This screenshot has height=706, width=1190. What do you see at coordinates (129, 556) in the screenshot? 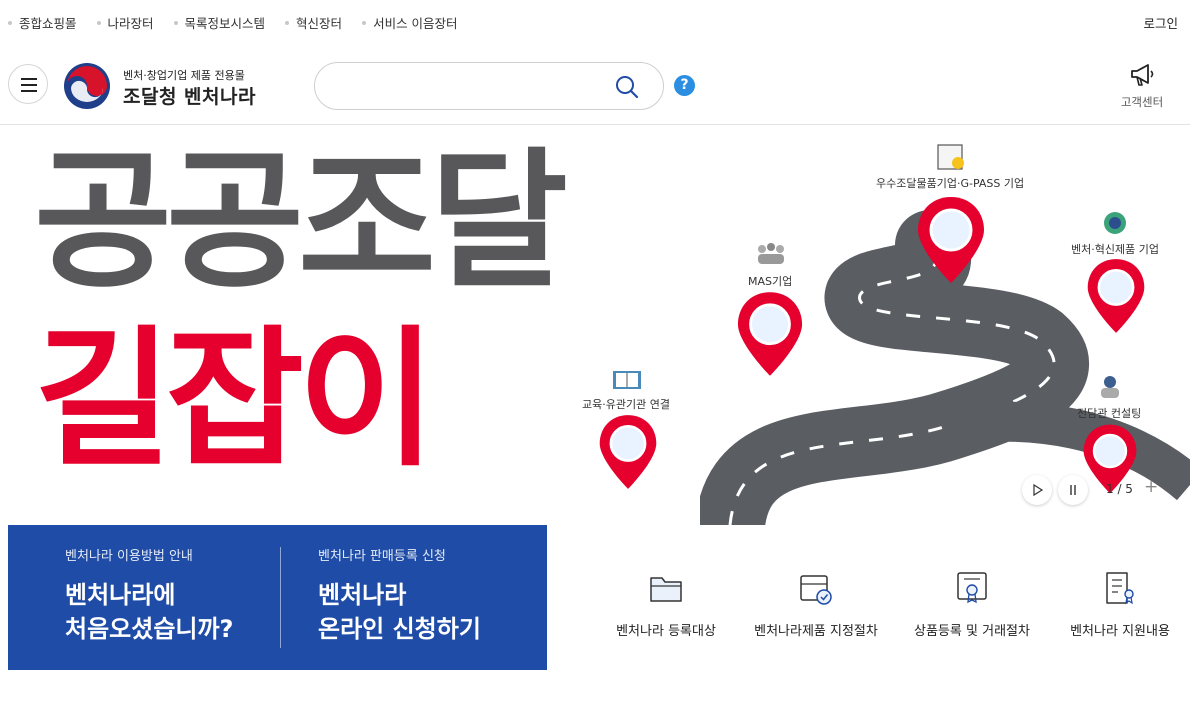
I see `banner-guide-caption: 벤처나라 이용방법 안내` at bounding box center [129, 556].